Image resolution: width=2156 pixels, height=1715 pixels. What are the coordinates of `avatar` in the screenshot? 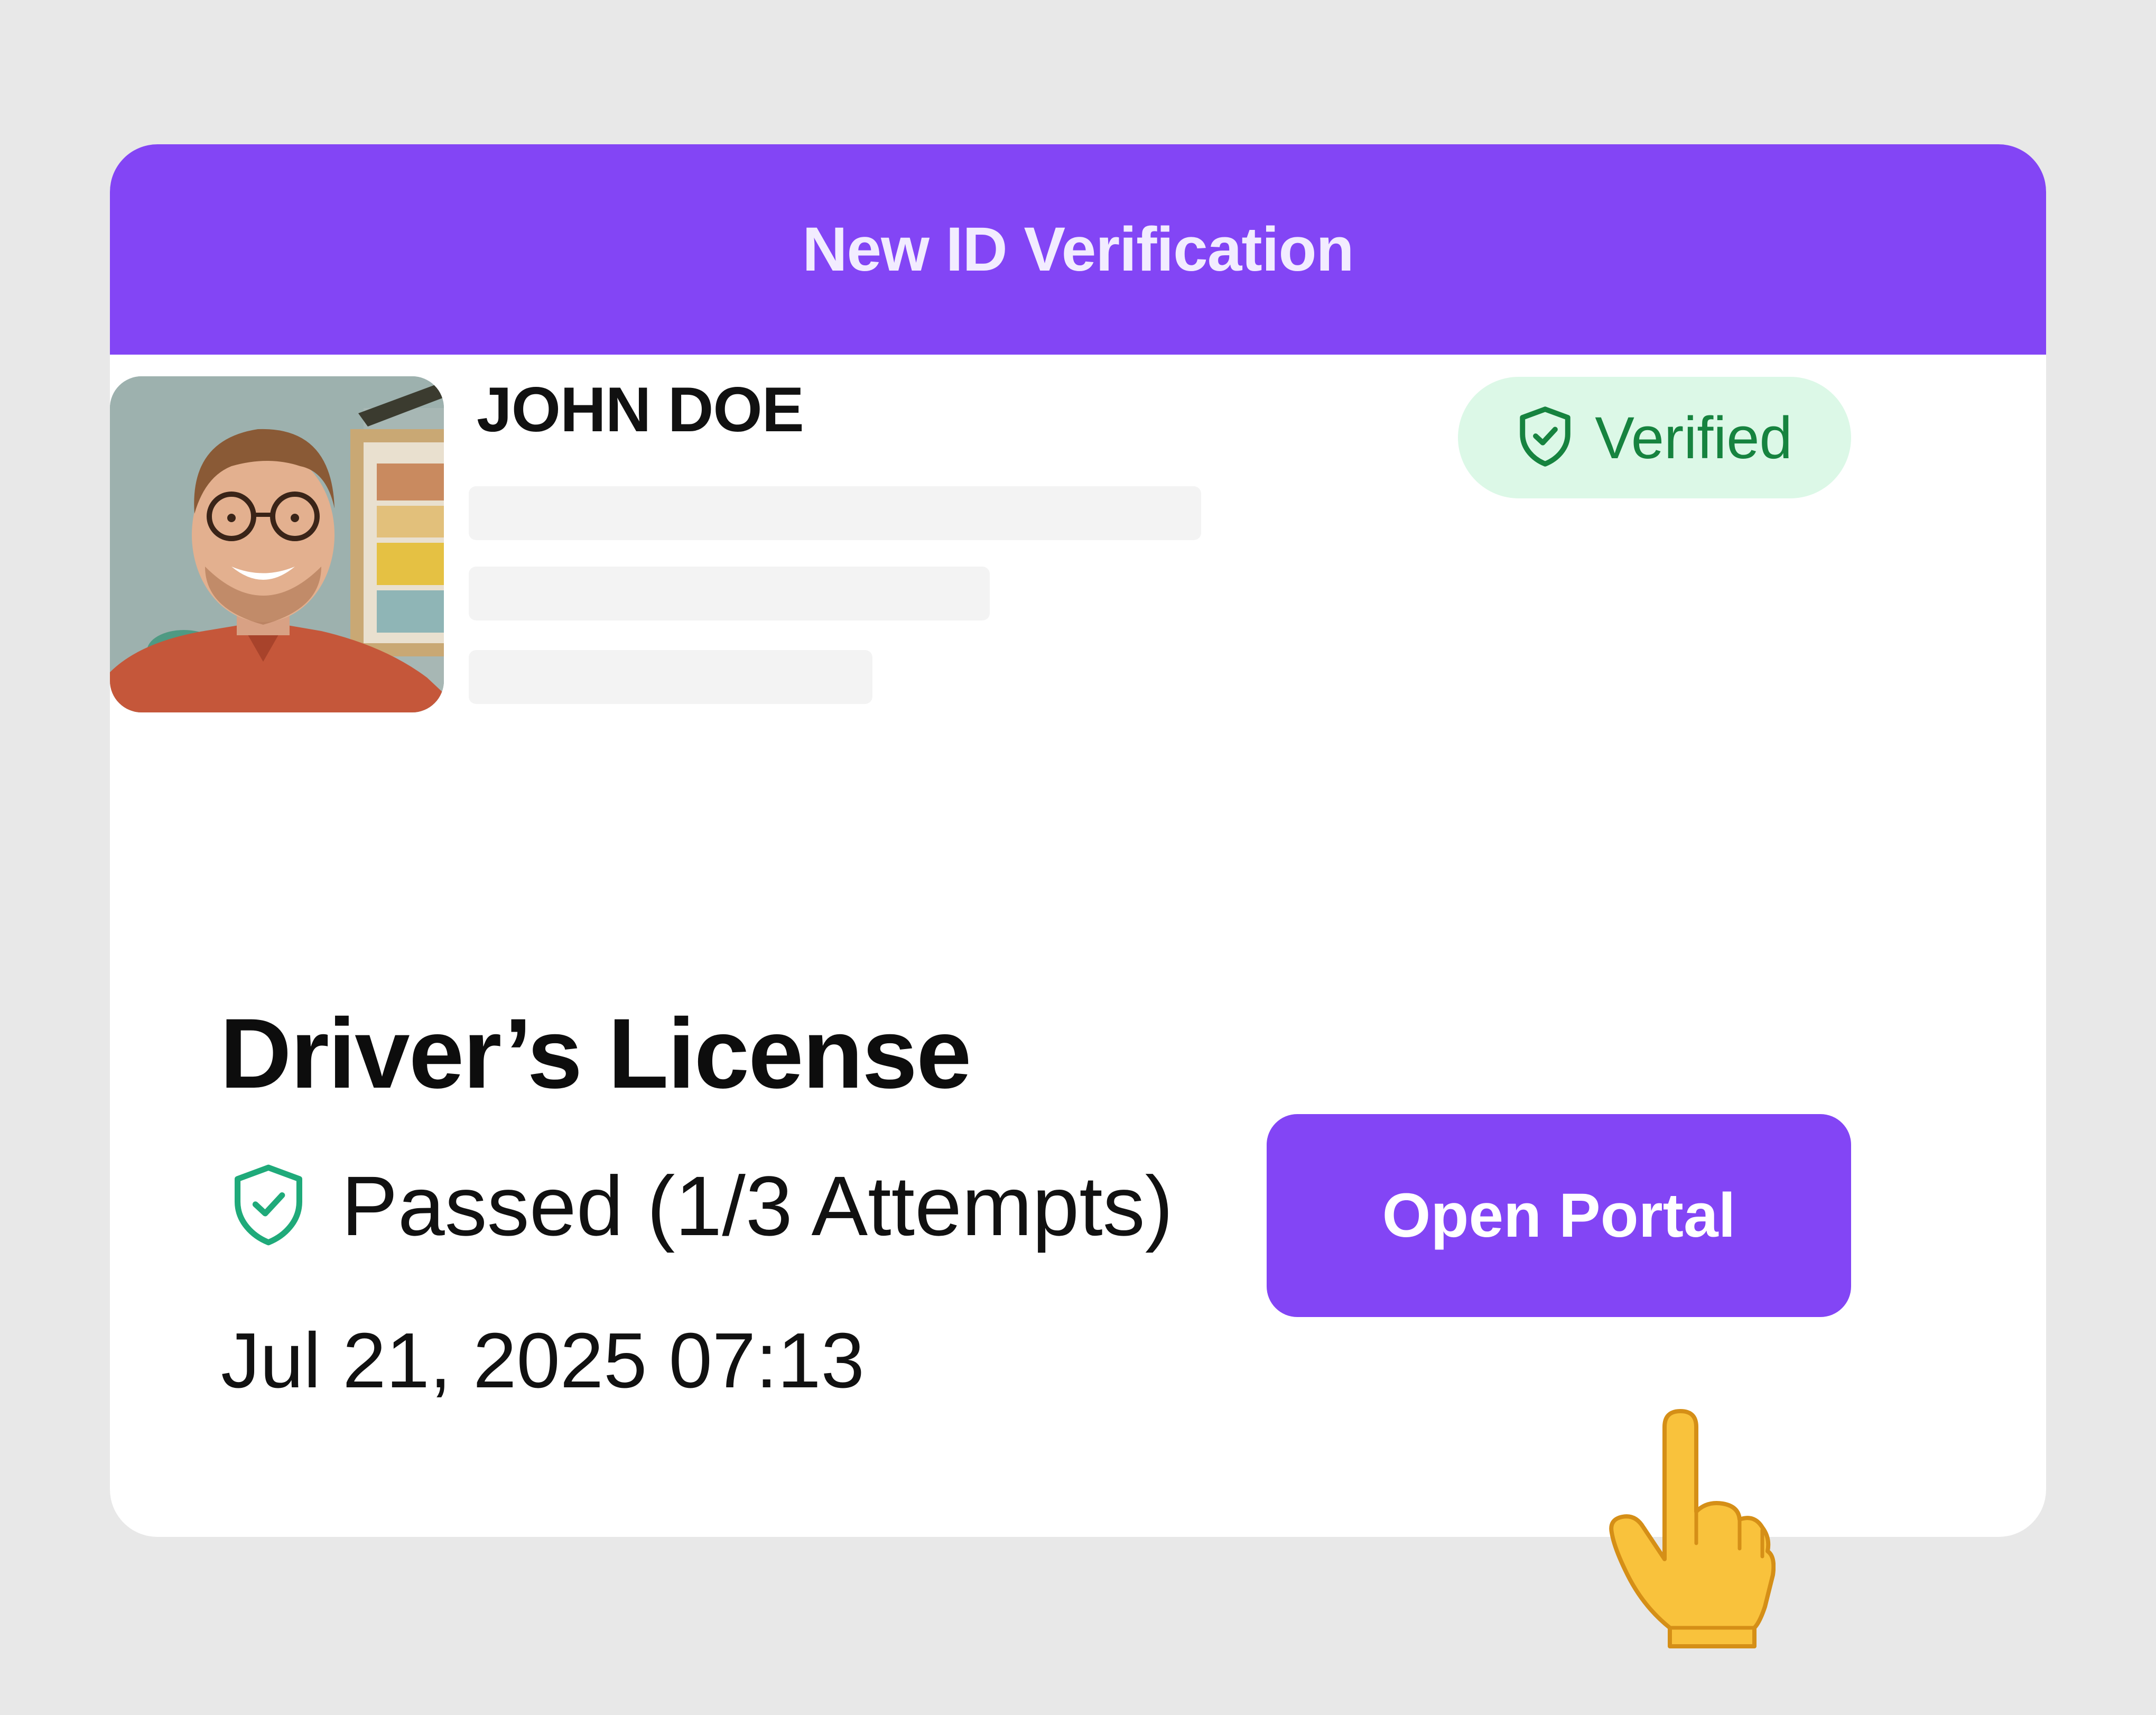 It's located at (277, 544).